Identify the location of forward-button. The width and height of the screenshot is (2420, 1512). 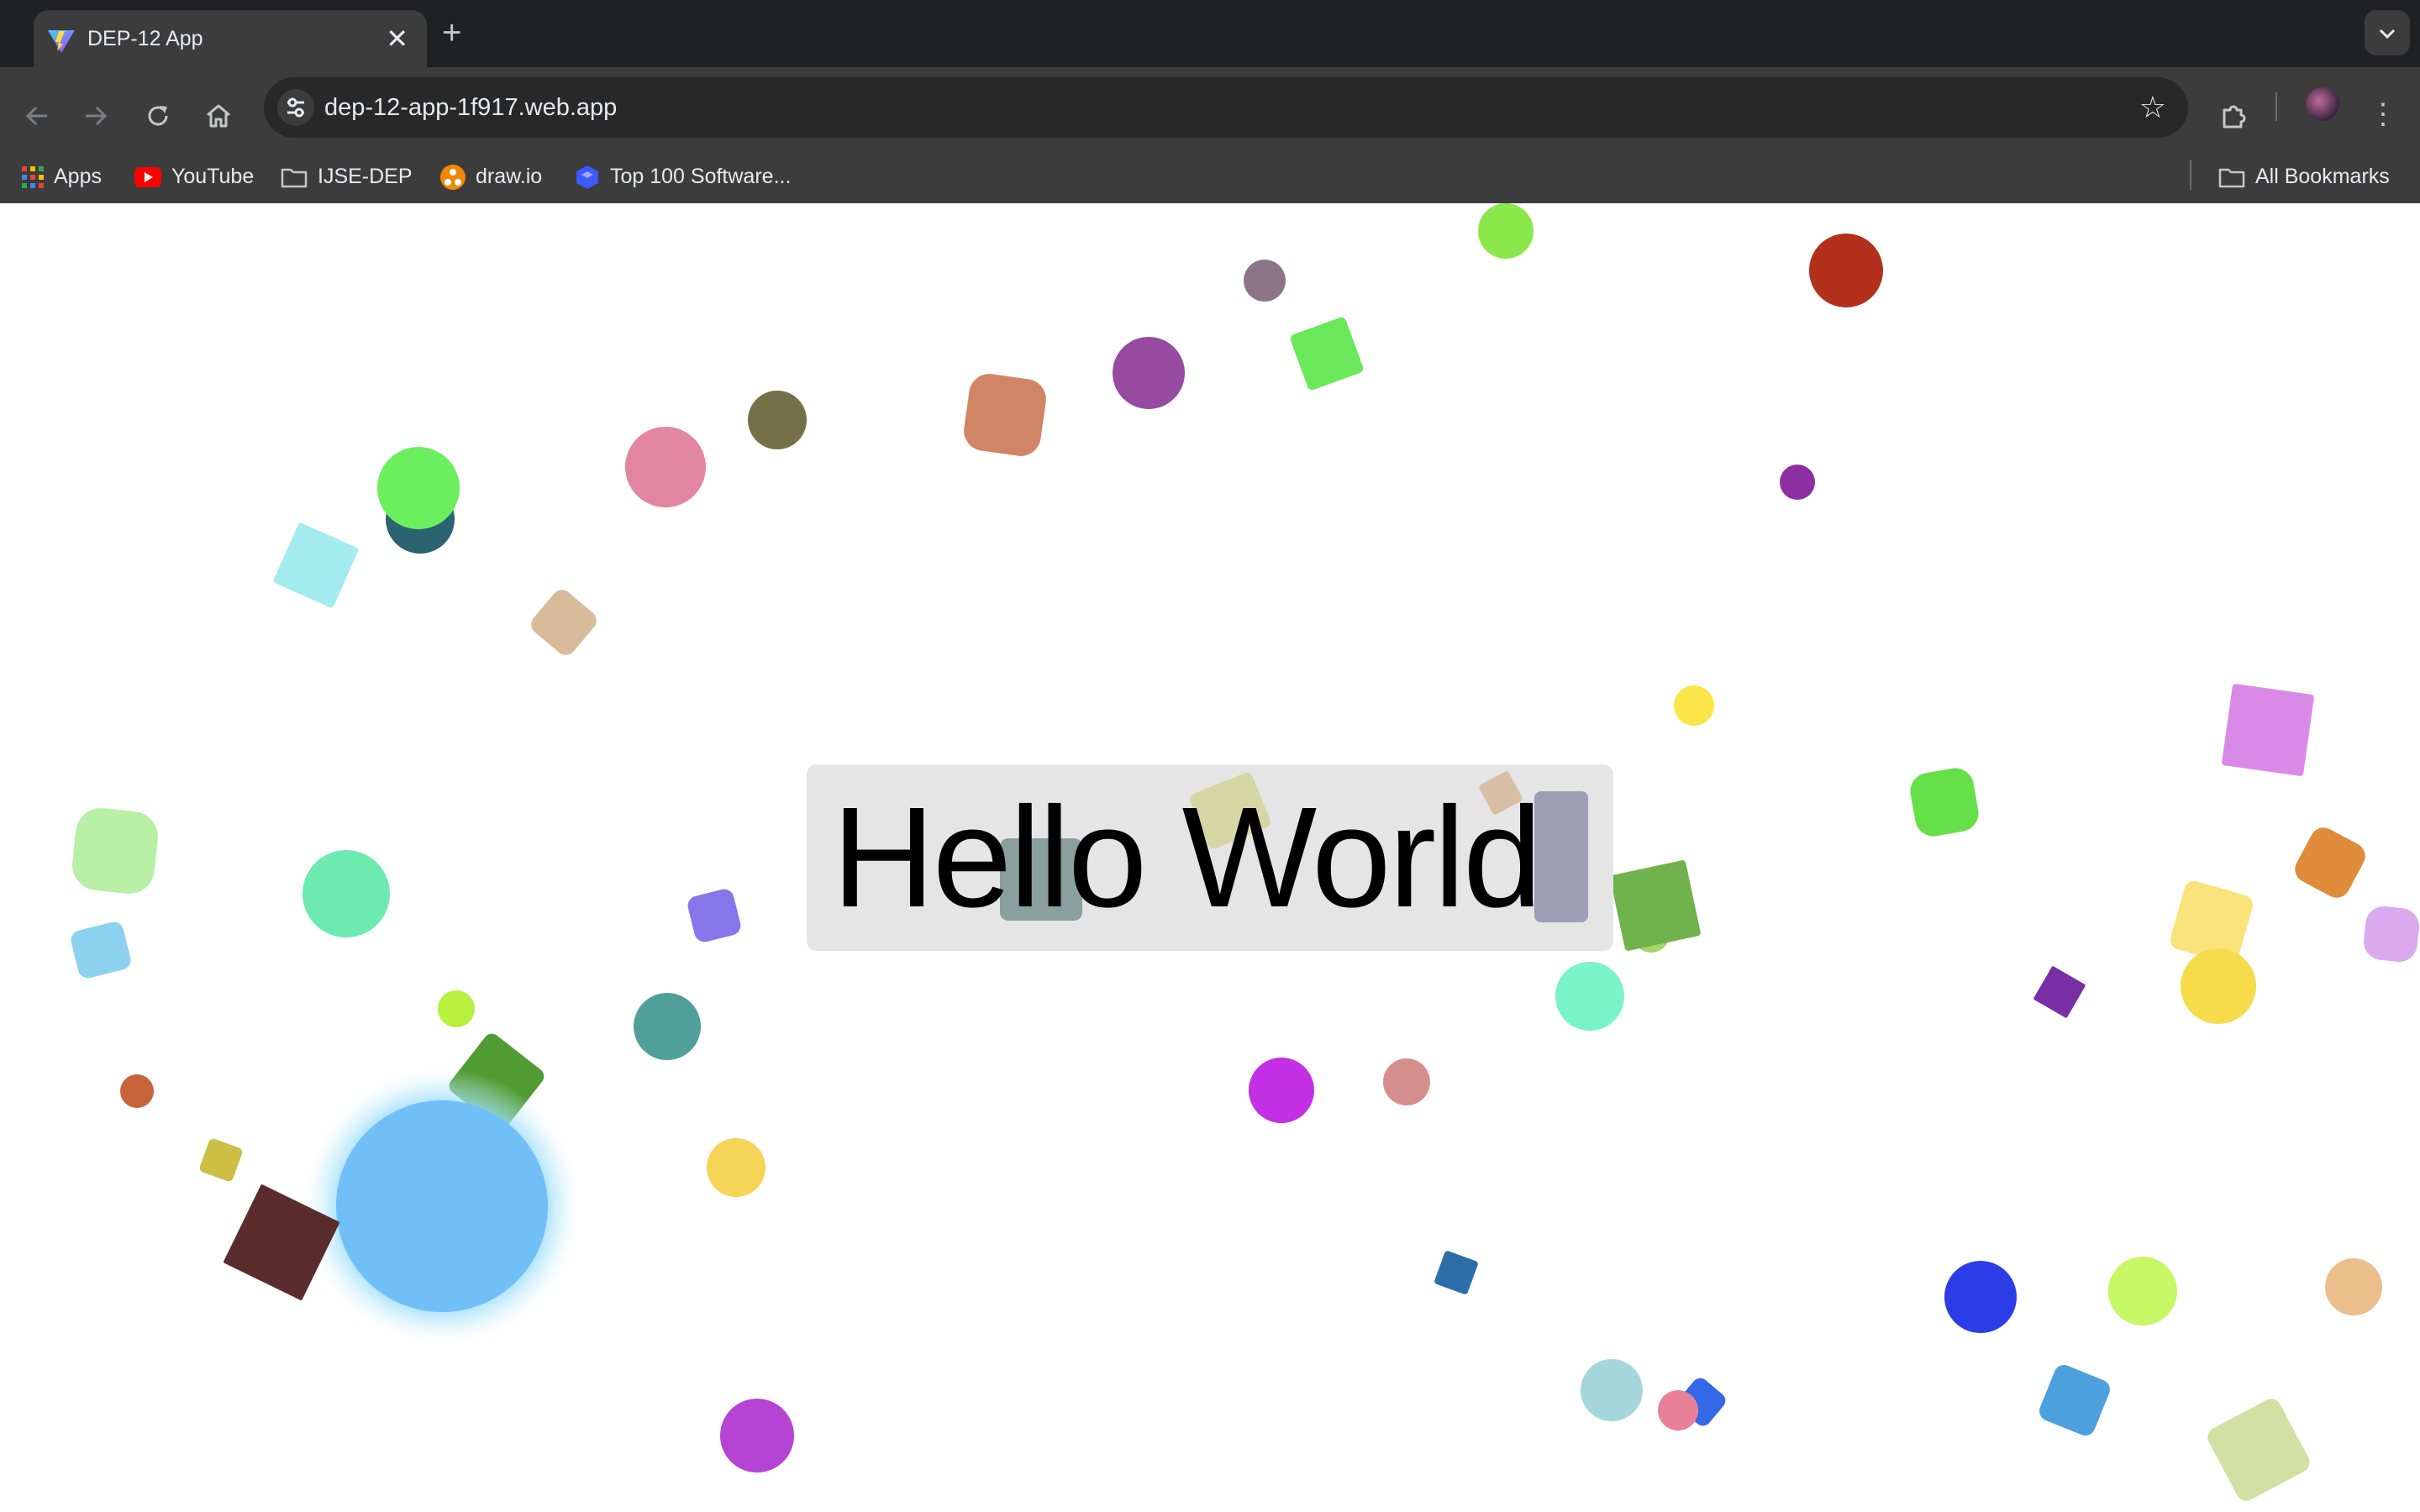
(96, 114).